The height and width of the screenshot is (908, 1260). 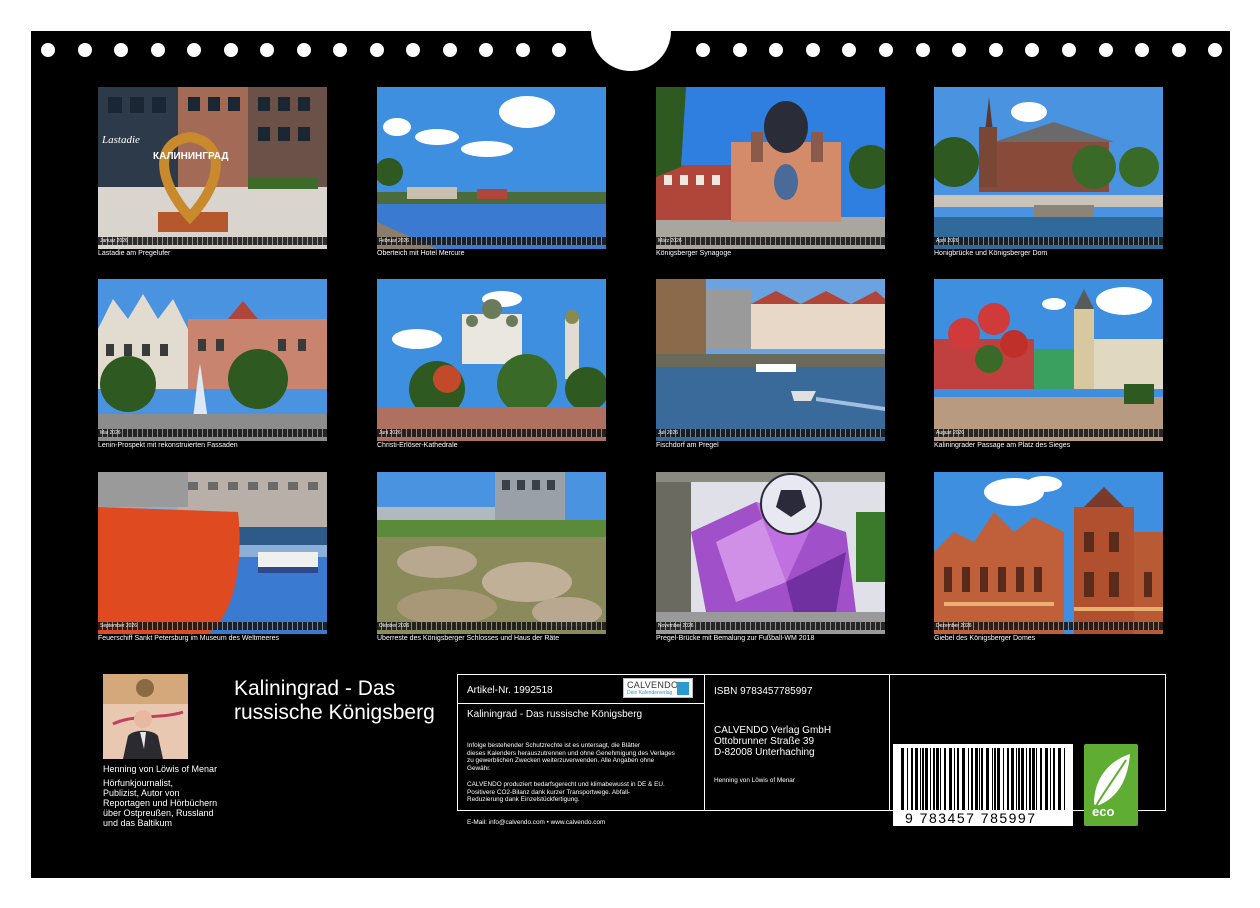 What do you see at coordinates (991, 253) in the screenshot?
I see `photo-caption: Honigbrücke und Königsberger Dom` at bounding box center [991, 253].